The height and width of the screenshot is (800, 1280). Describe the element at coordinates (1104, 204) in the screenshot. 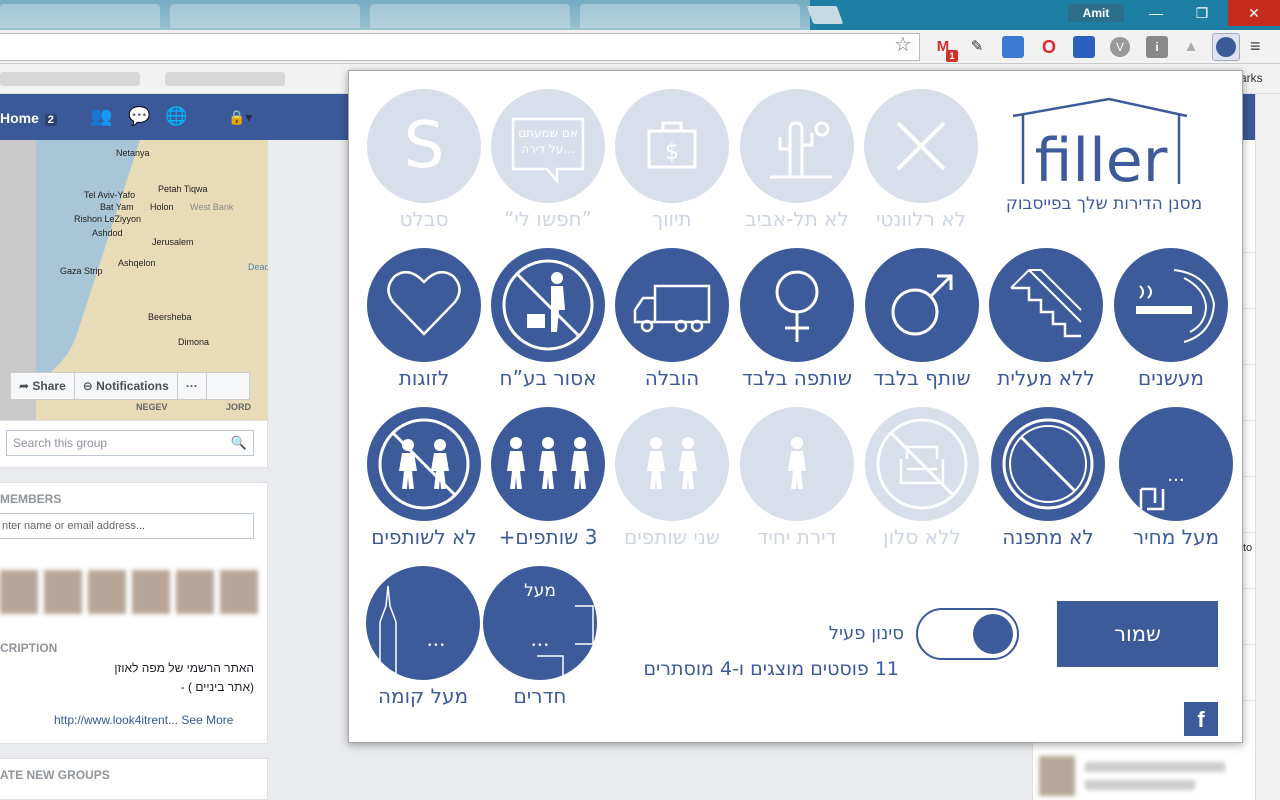

I see `filler-tagline: מסנן הדירות שלך בפייסבוק` at that location.